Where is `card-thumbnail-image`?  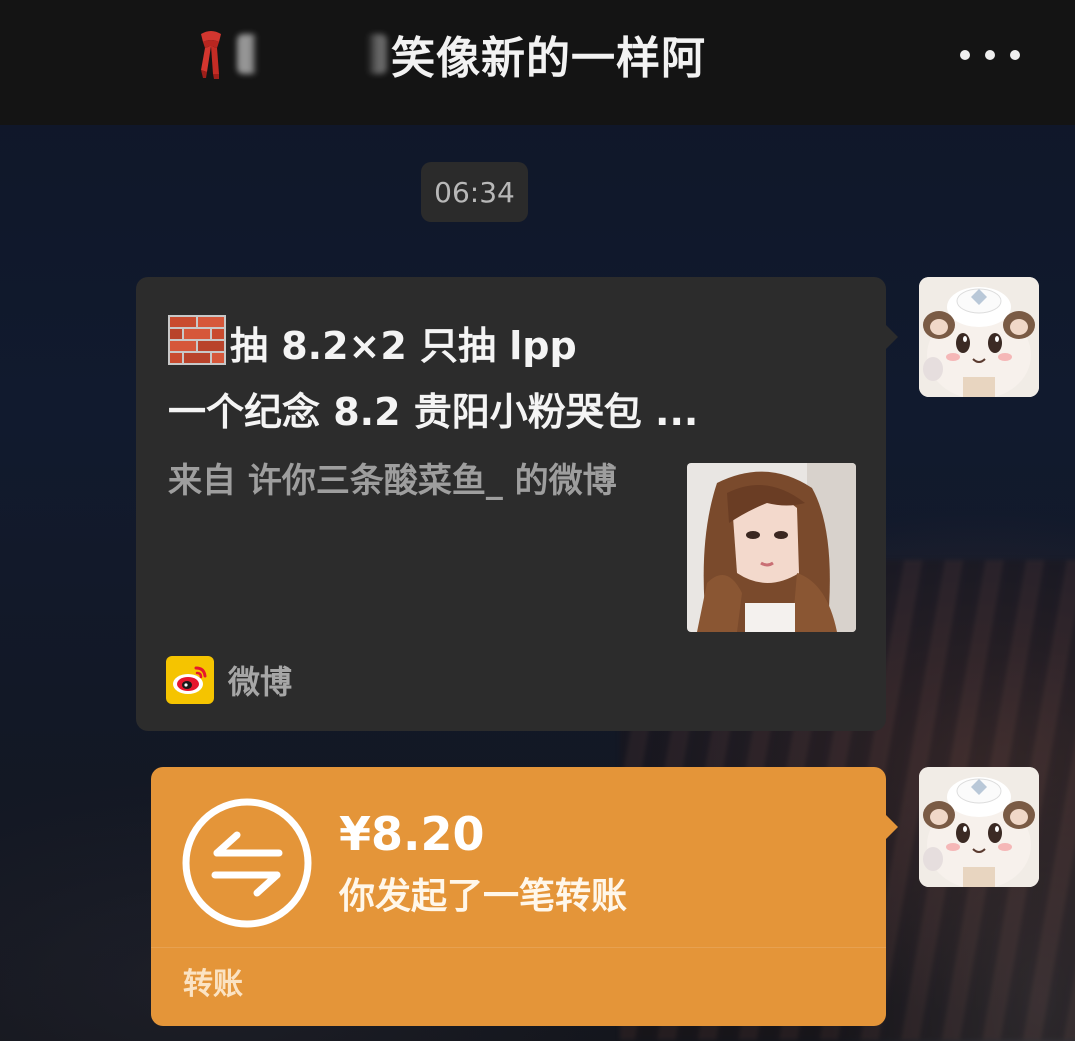
card-thumbnail-image is located at coordinates (771, 547).